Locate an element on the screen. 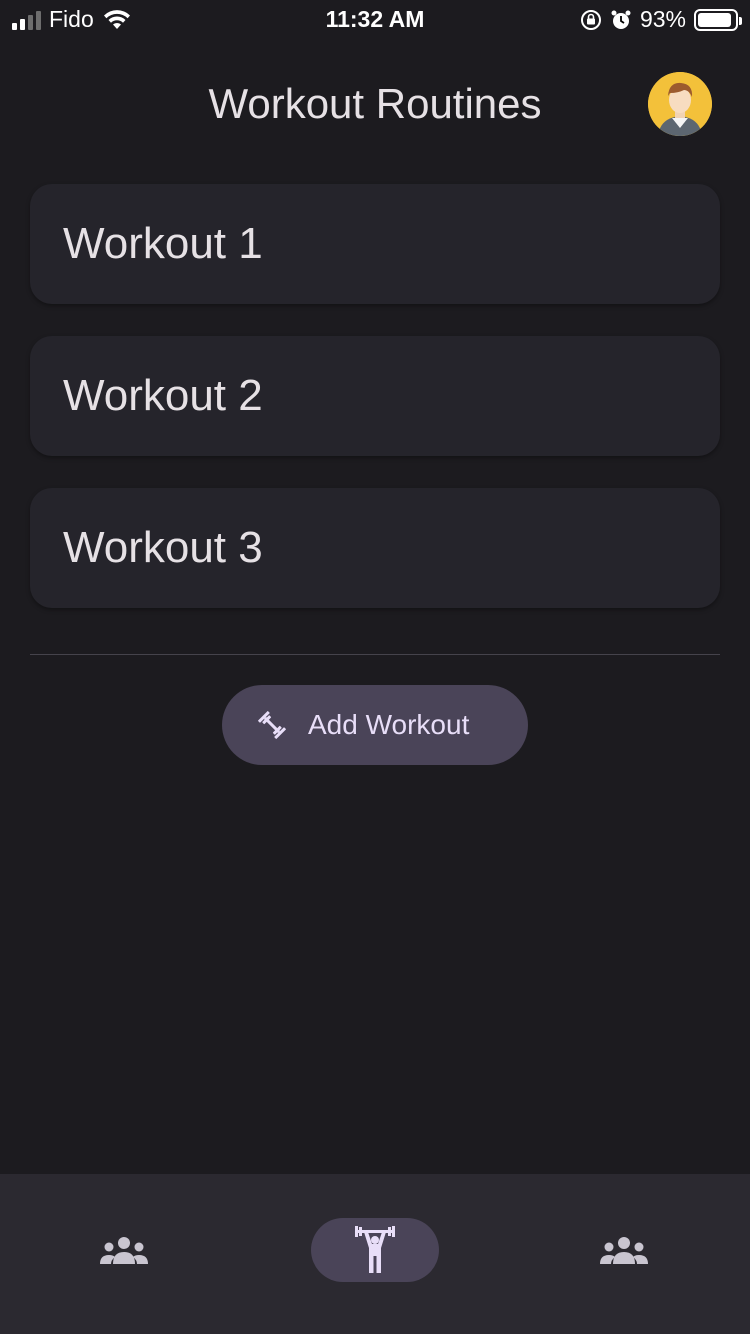 The width and height of the screenshot is (750, 1334). workout-label: Workout 2 is located at coordinates (163, 395).